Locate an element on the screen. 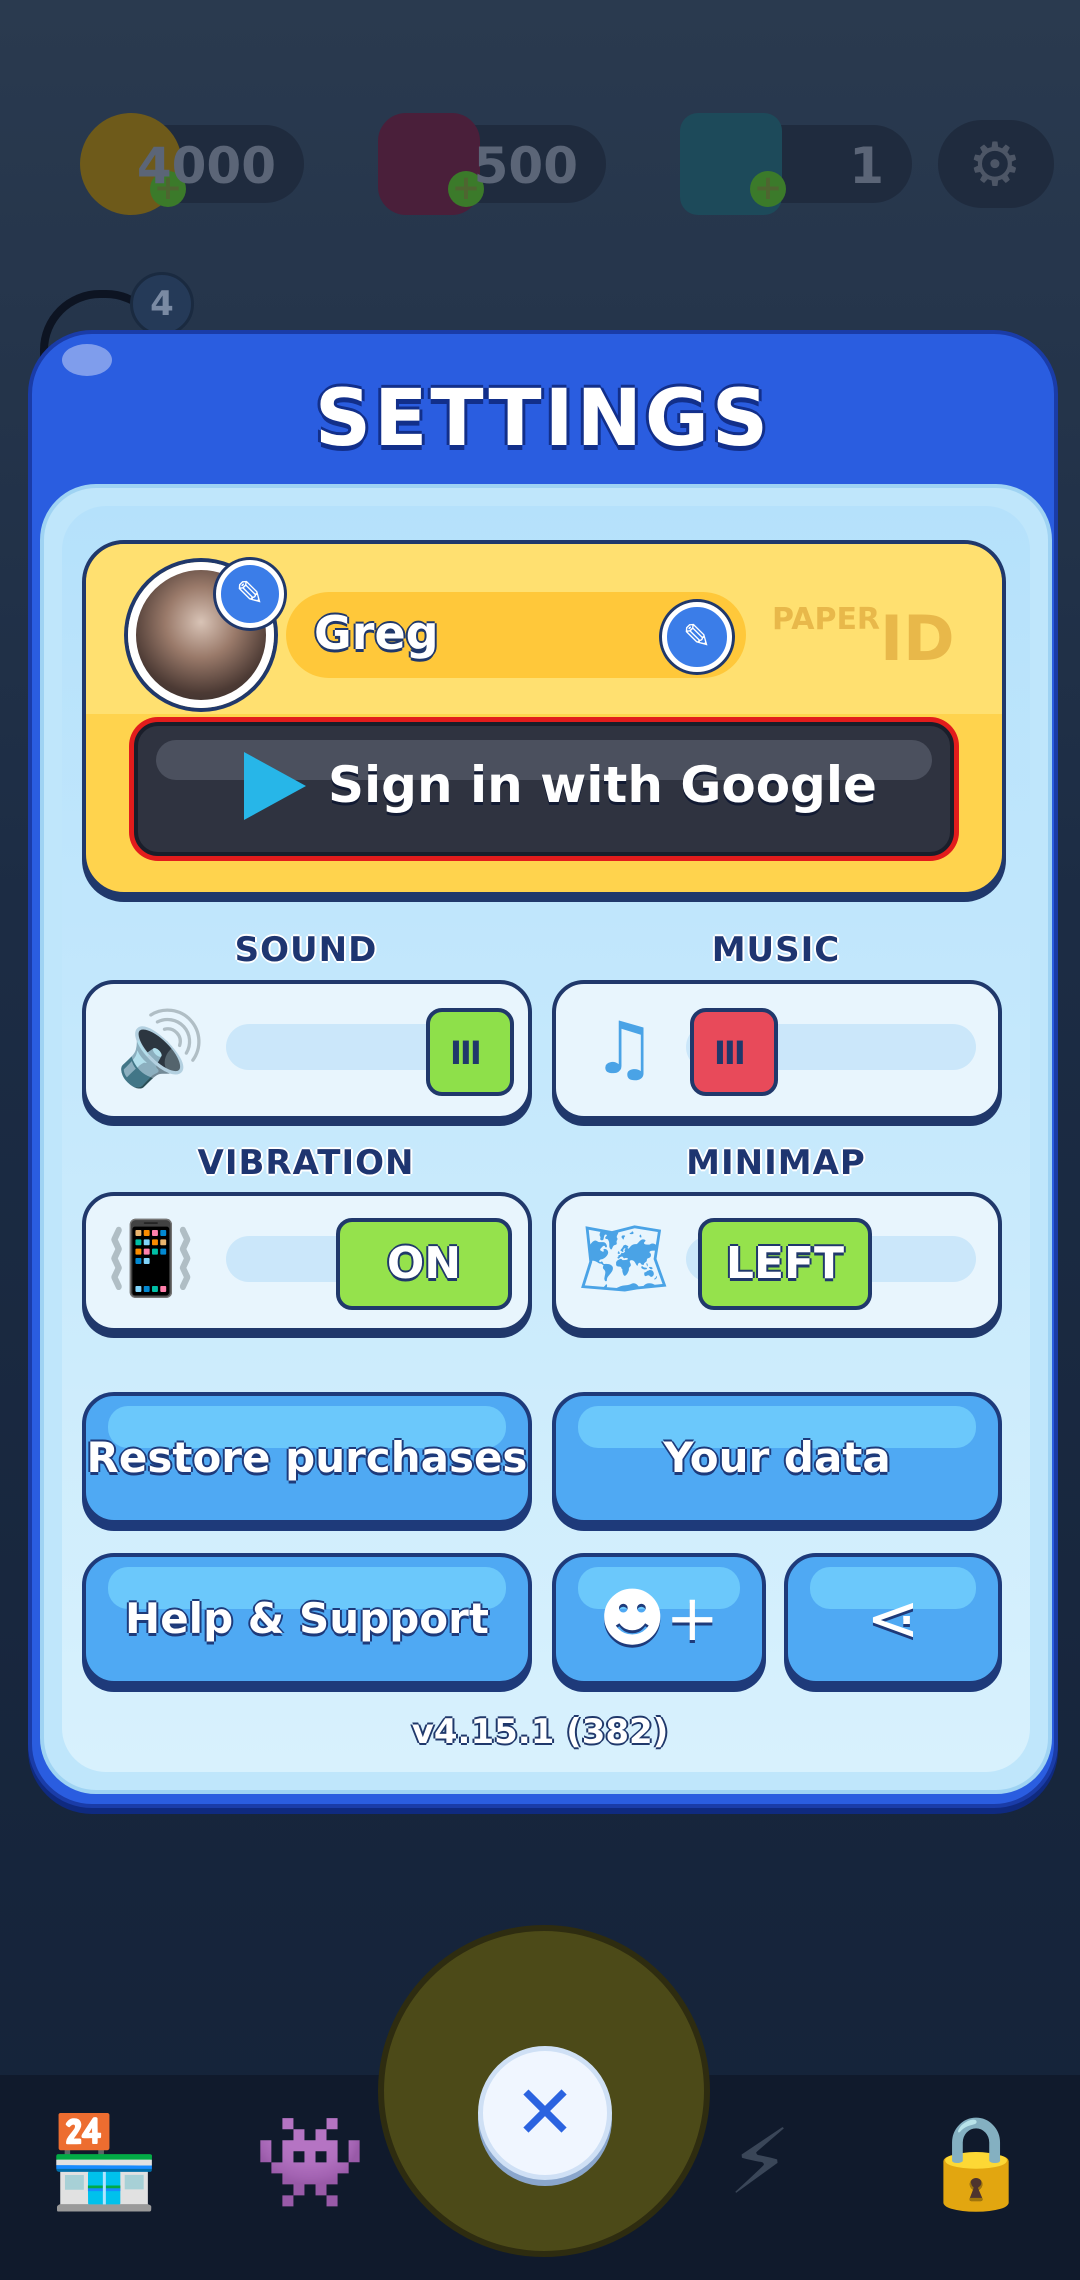 This screenshot has width=1080, height=2280. share-button: ⋖ is located at coordinates (893, 1619).